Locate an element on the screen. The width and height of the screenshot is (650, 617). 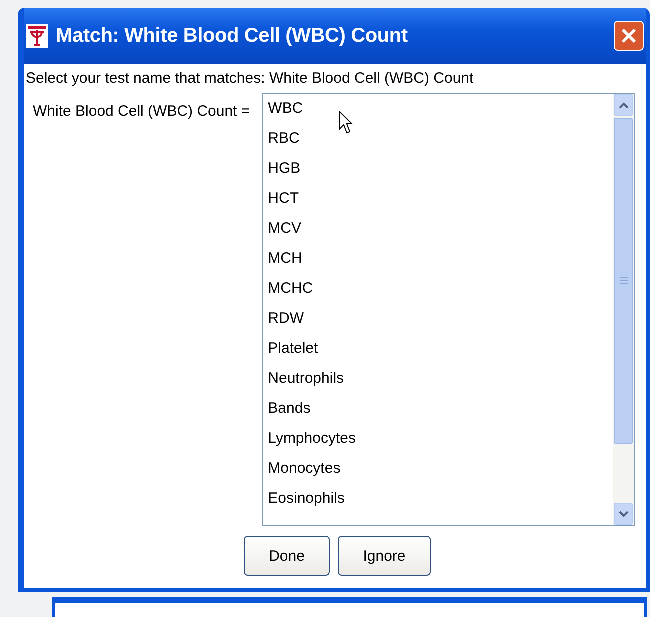
chevron-up-icon is located at coordinates (623, 105).